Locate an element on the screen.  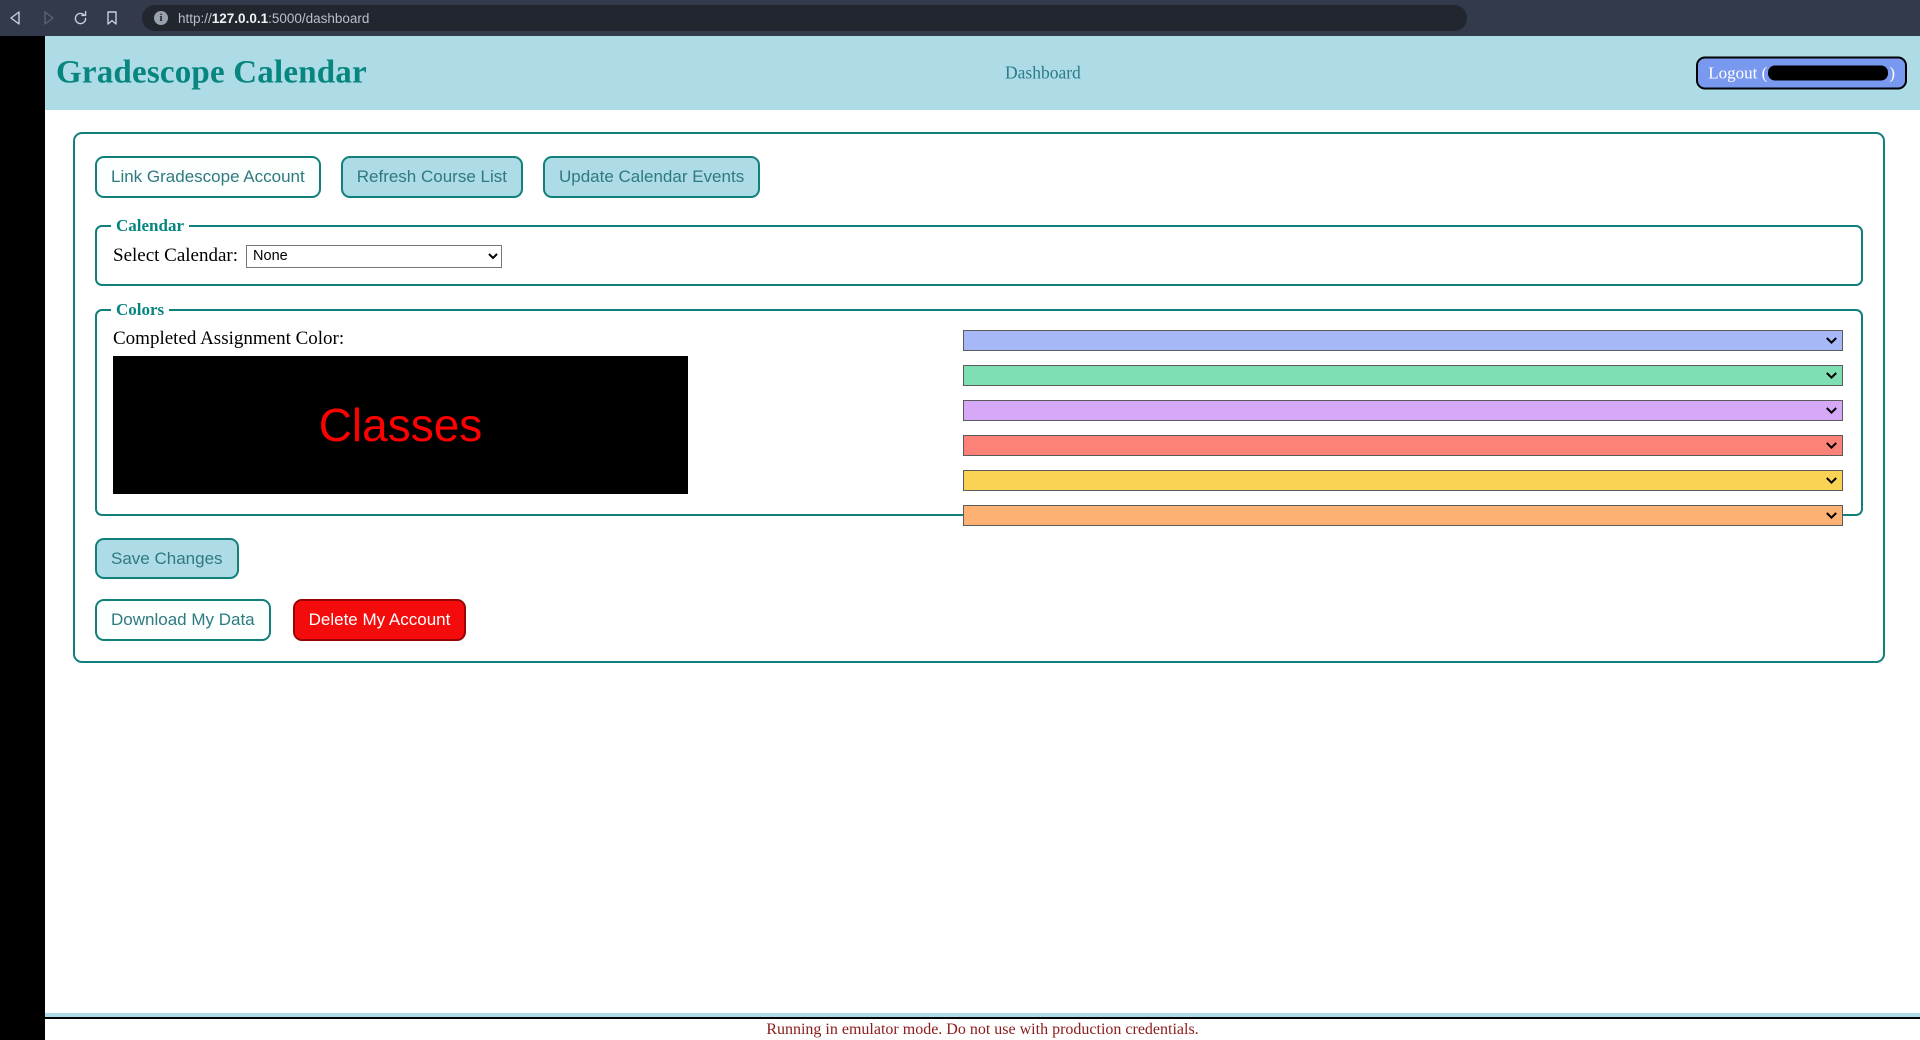
account-actions-row: Download My Data Delete My Account is located at coordinates (979, 620).